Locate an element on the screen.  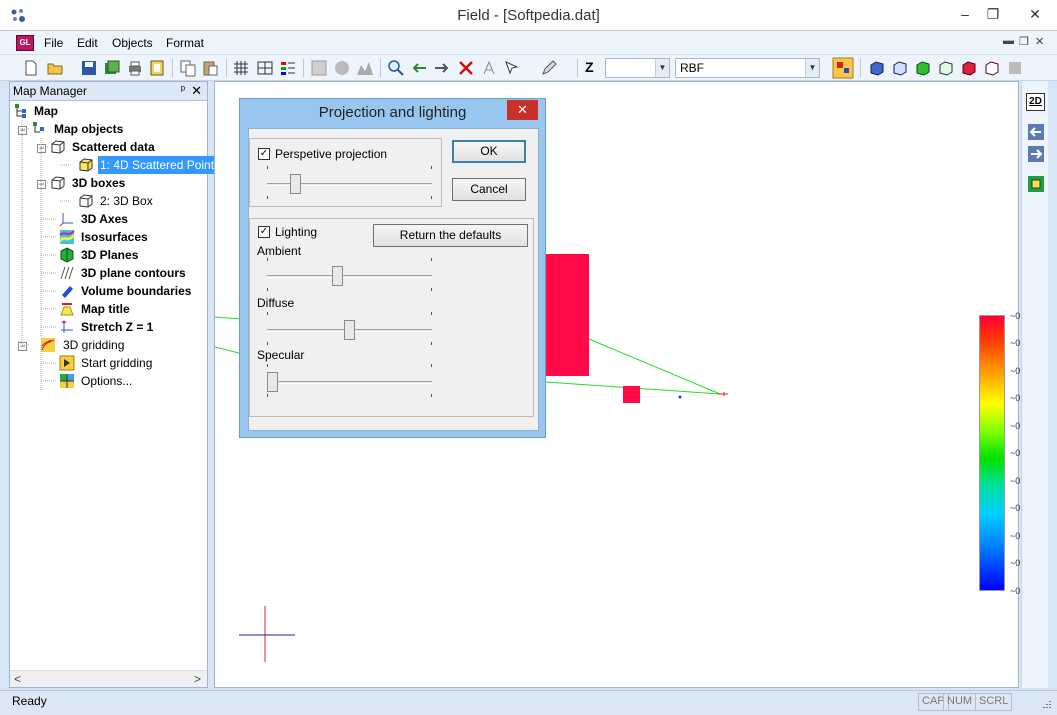
scroll-left-icon: < is located at coordinates (17, 679).